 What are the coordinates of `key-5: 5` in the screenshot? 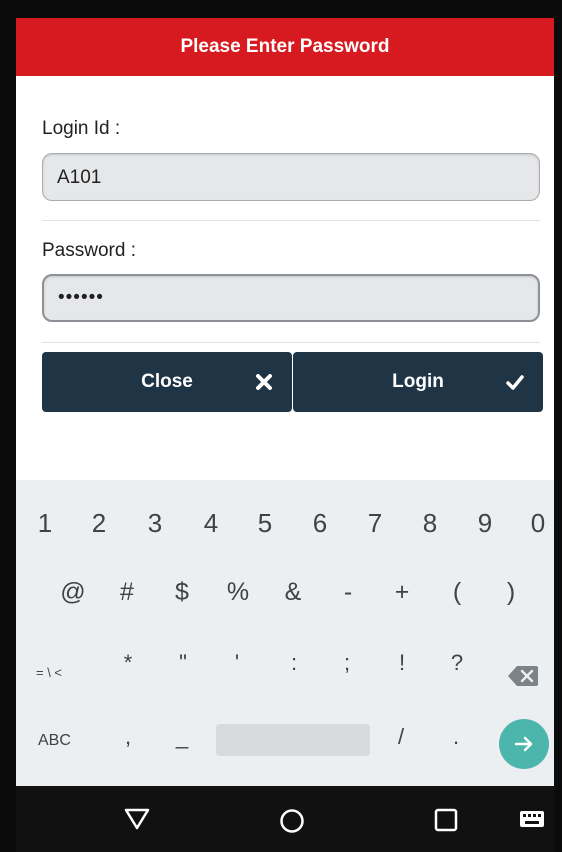 It's located at (265, 523).